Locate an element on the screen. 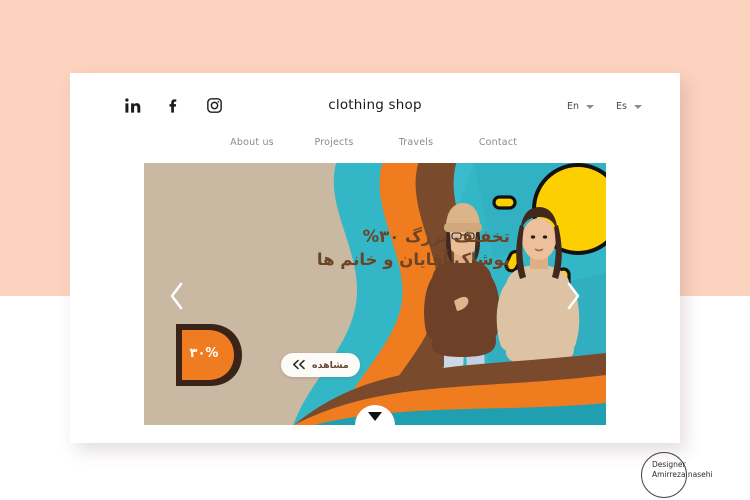 The height and width of the screenshot is (500, 750). site-header: clothing shop En Es is located at coordinates (375, 104).